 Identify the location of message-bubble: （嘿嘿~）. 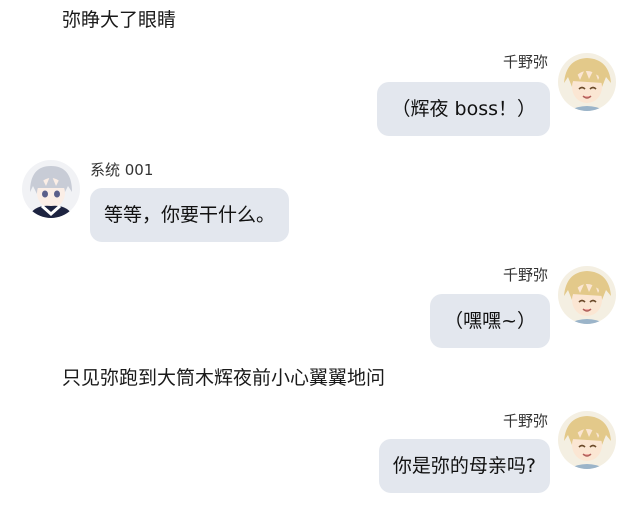
(490, 321).